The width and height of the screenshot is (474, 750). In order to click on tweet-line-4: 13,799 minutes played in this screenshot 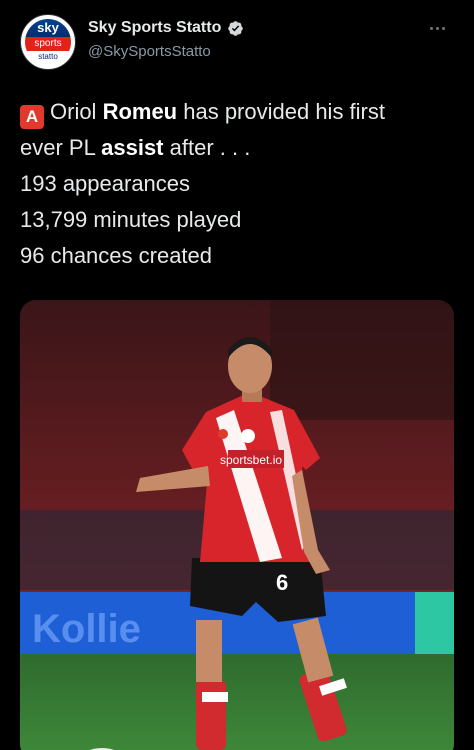, I will do `click(131, 219)`.